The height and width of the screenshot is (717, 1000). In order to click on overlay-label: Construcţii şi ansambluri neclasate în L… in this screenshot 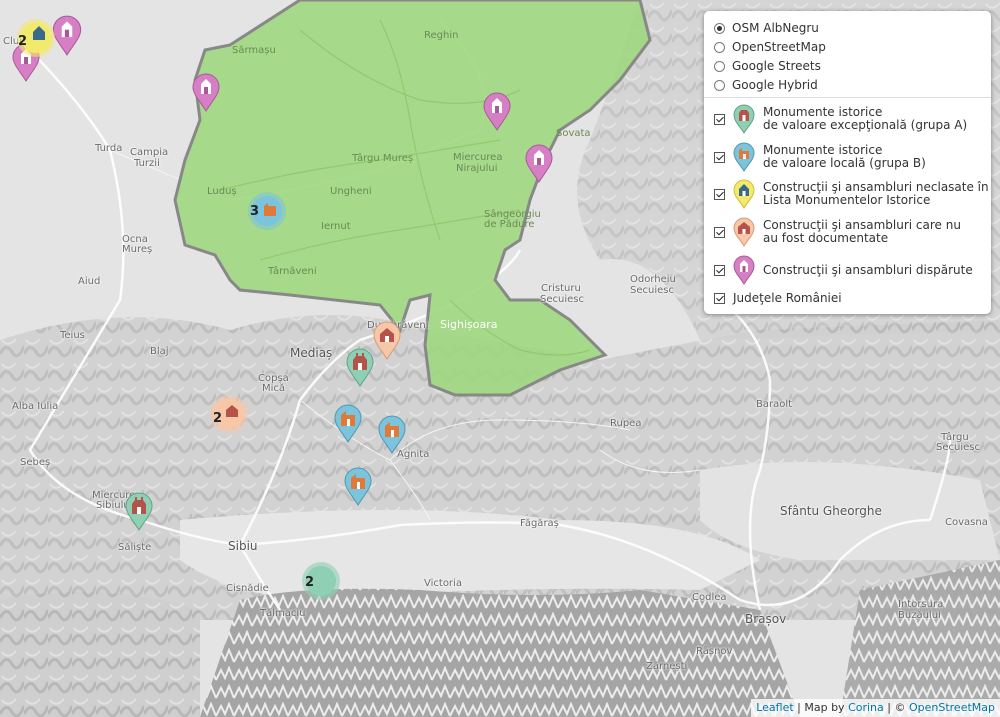, I will do `click(876, 193)`.